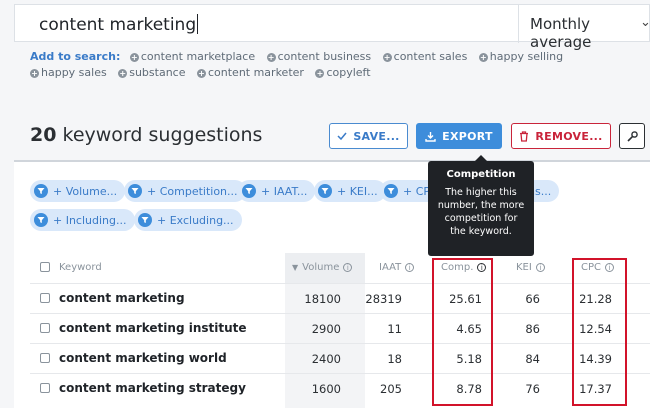  I want to click on kei-cell: 84, so click(532, 359).